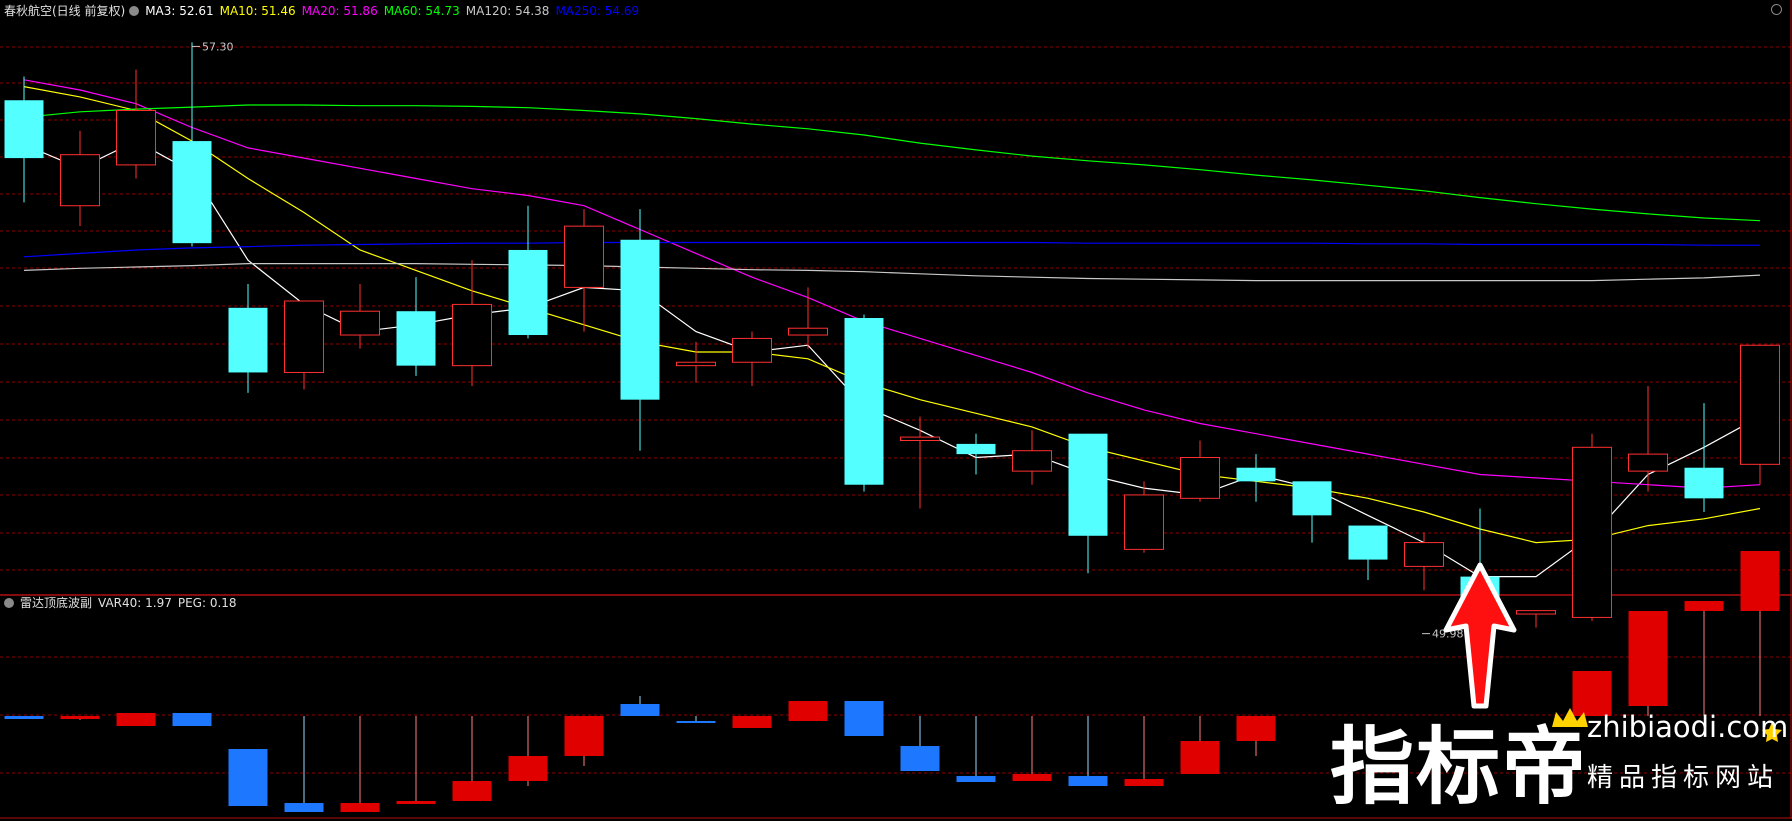  What do you see at coordinates (218, 46) in the screenshot?
I see `high-price-annotation: 57.30` at bounding box center [218, 46].